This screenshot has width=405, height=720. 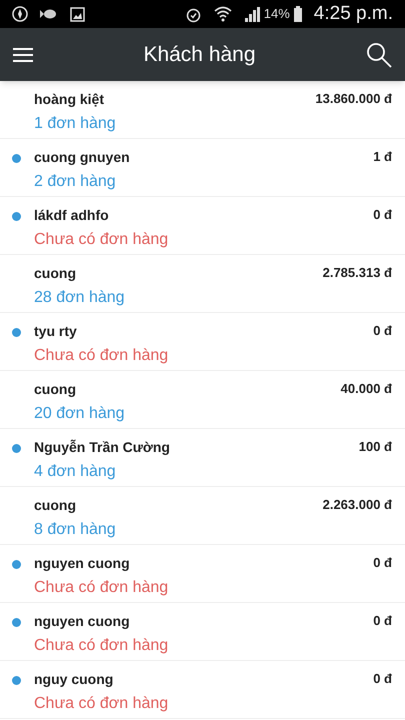 I want to click on customer-row: cuong 2.263.000 đ 8 đơn hàng, so click(x=202, y=516).